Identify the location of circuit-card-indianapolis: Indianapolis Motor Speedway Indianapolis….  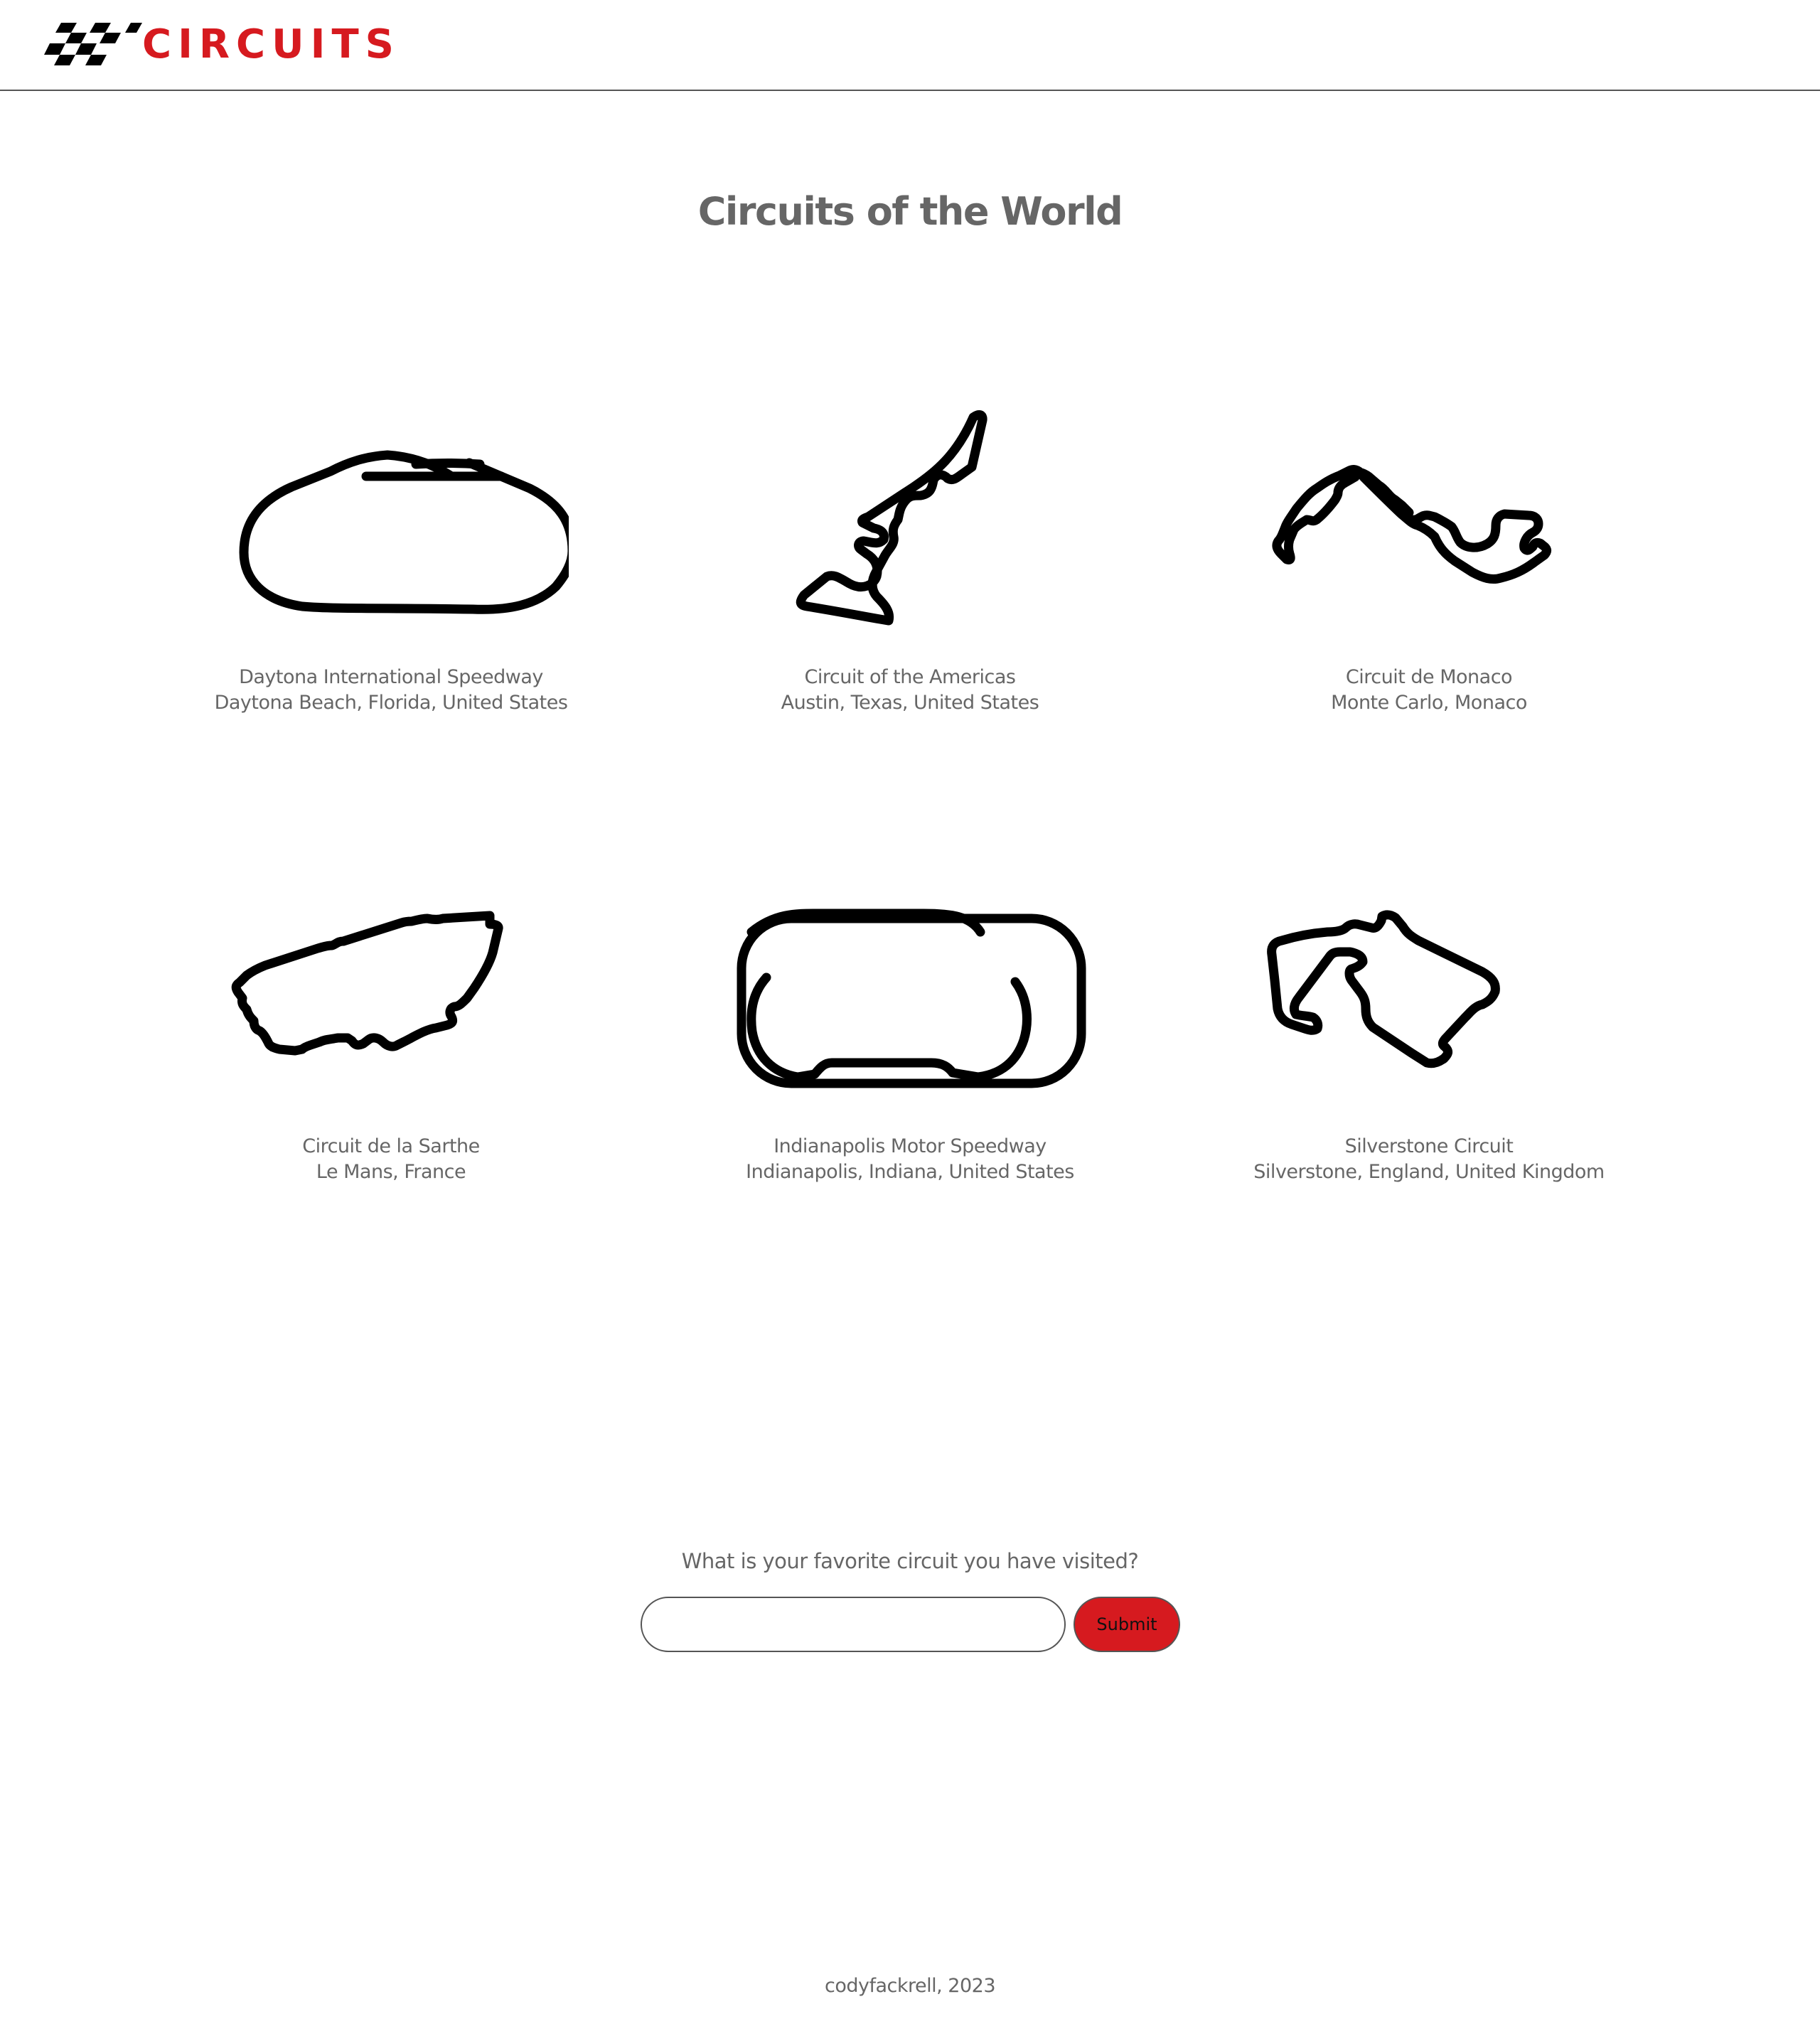
(910, 1024).